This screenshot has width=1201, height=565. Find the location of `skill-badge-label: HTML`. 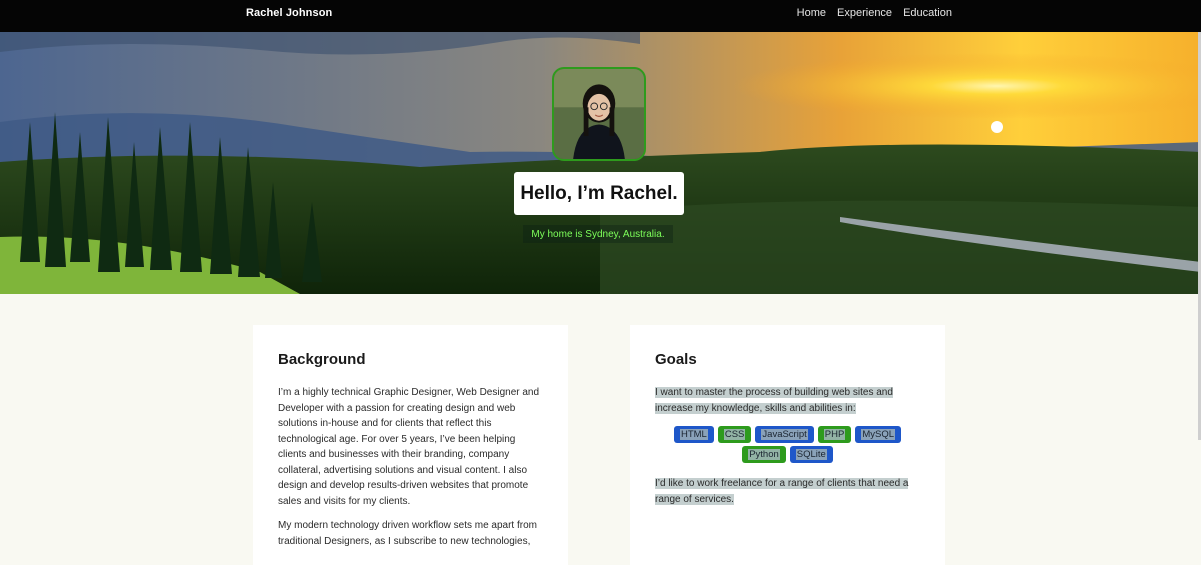

skill-badge-label: HTML is located at coordinates (693, 434).